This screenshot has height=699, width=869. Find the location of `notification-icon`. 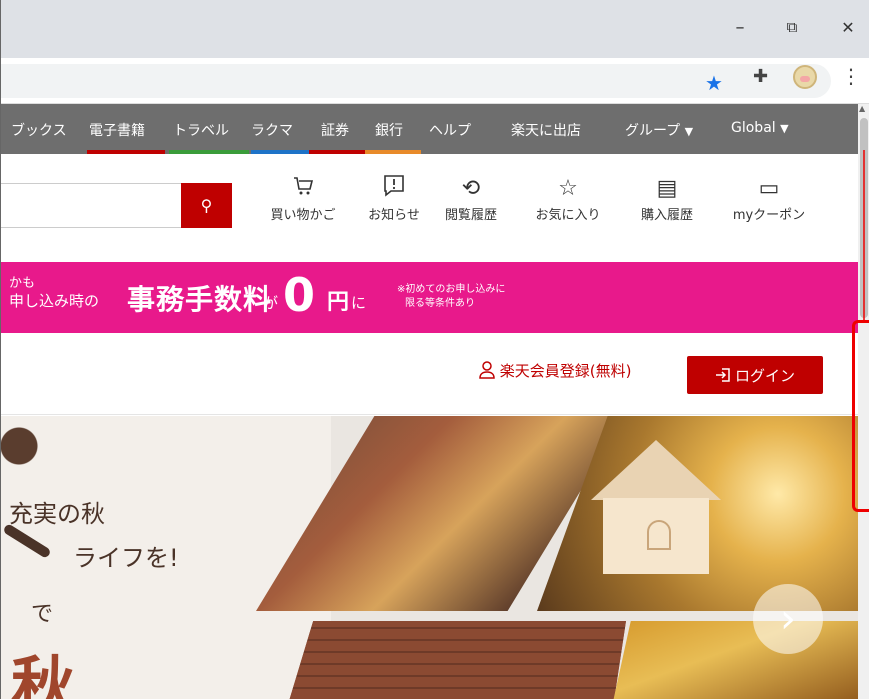

notification-icon is located at coordinates (394, 189).